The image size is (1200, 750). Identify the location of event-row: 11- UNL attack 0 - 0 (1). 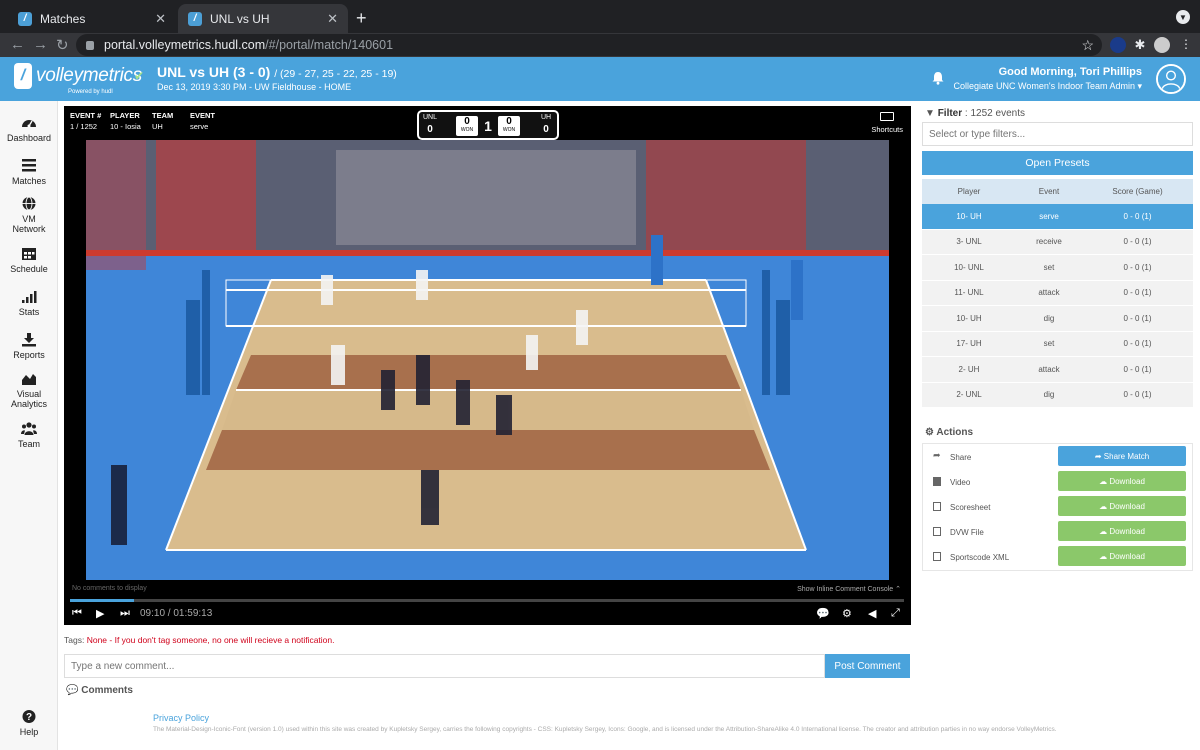
(1057, 293).